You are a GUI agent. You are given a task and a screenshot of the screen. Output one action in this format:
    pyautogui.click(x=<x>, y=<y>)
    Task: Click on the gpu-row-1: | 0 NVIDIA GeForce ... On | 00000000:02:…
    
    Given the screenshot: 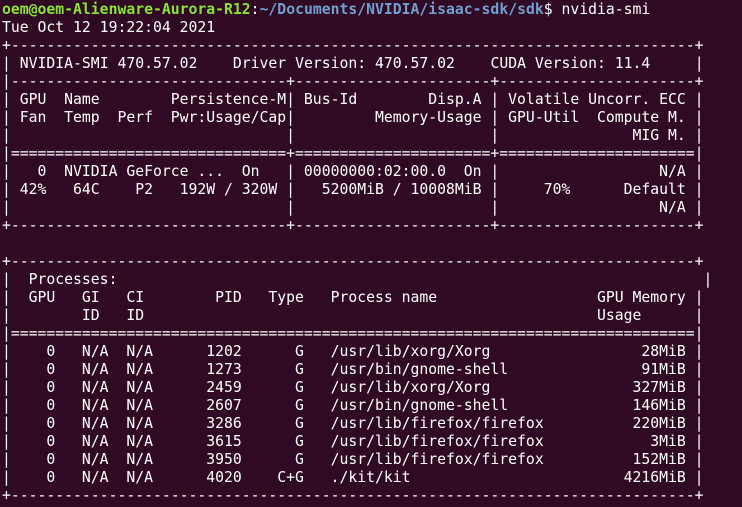 What is the action you would take?
    pyautogui.click(x=353, y=171)
    